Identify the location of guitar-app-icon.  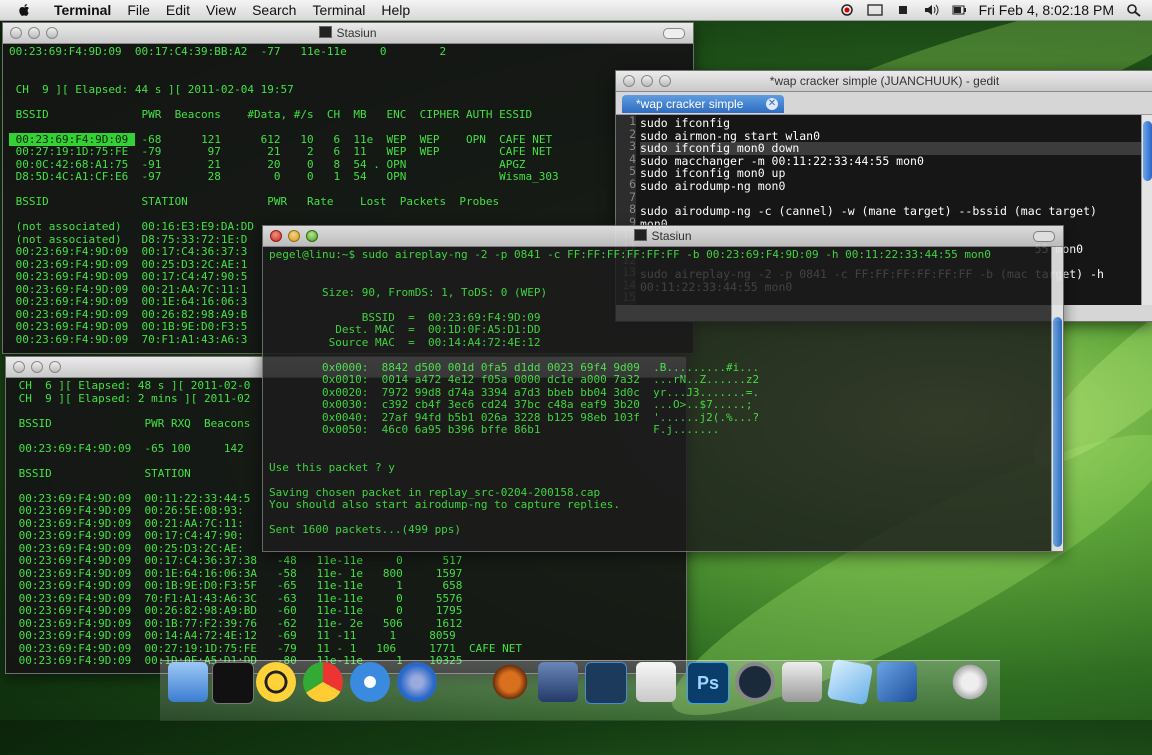
(510, 682).